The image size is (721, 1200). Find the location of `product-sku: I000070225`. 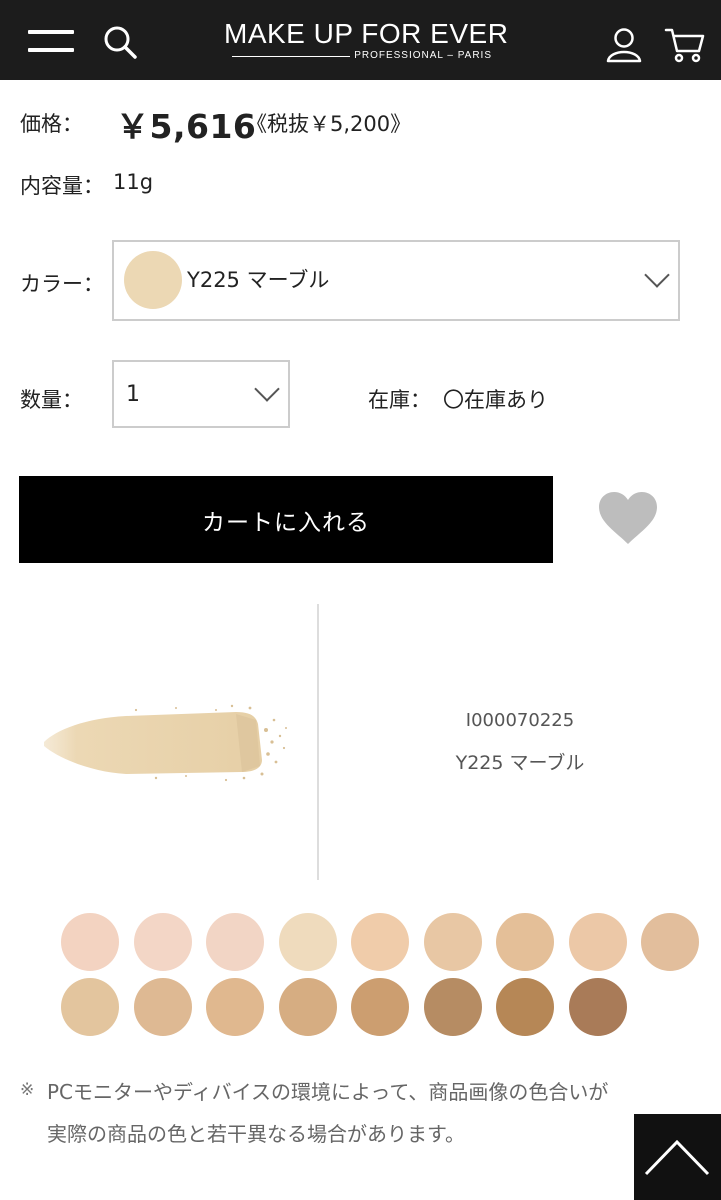

product-sku: I000070225 is located at coordinates (520, 720).